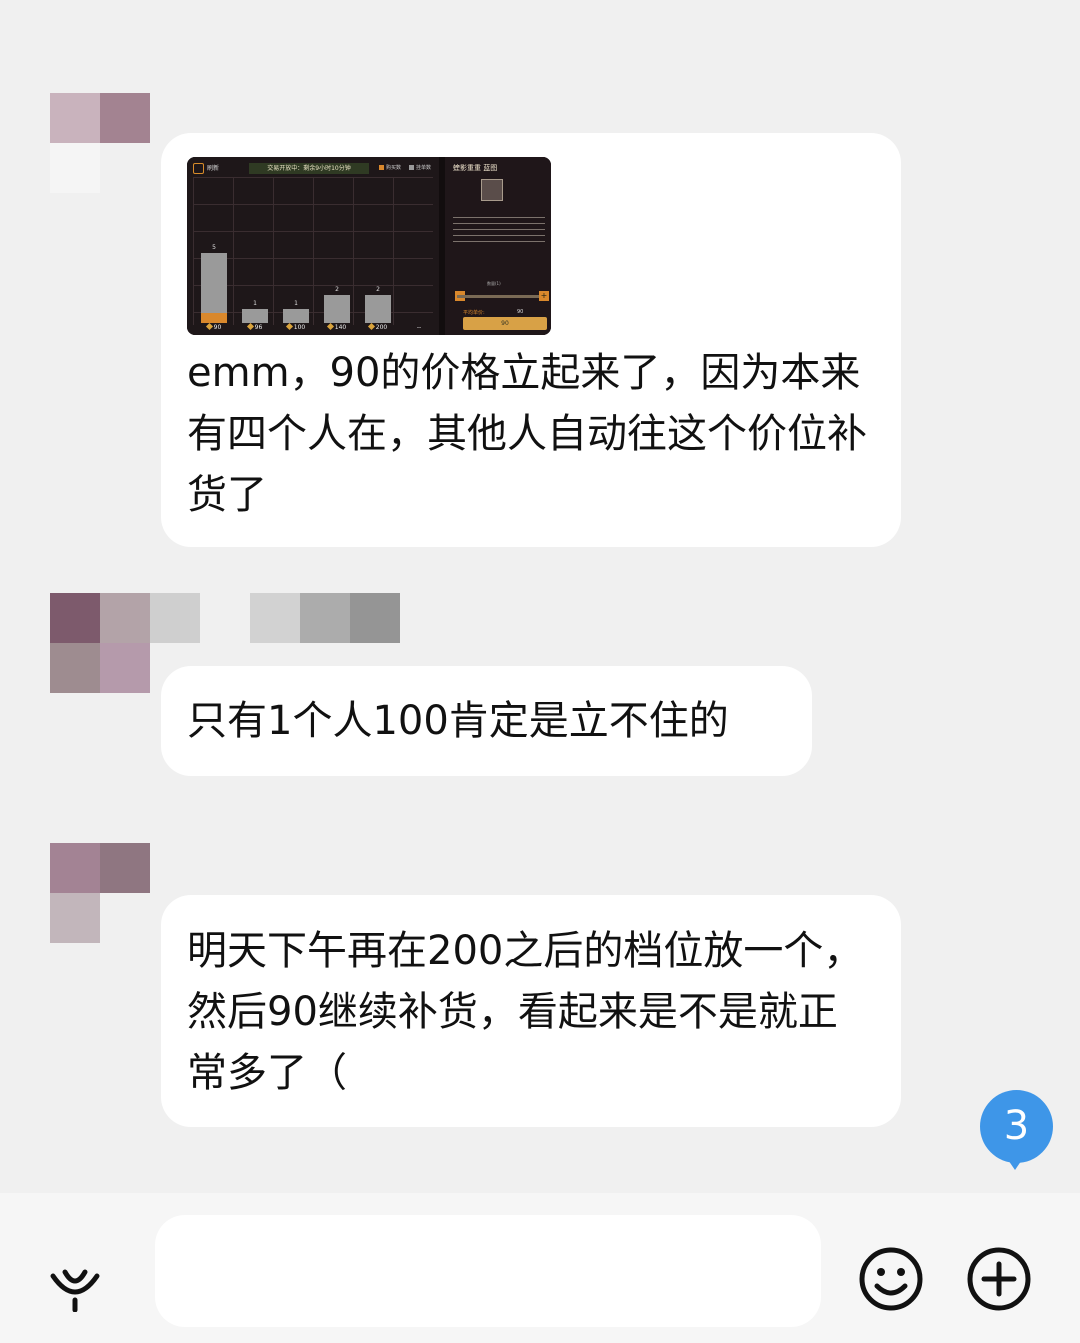  Describe the element at coordinates (544, 296) in the screenshot. I see `plus-small-icon: +` at that location.